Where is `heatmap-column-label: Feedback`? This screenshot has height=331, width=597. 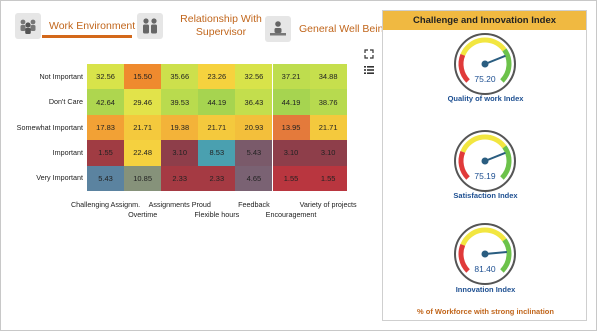
heatmap-column-label: Feedback is located at coordinates (254, 204).